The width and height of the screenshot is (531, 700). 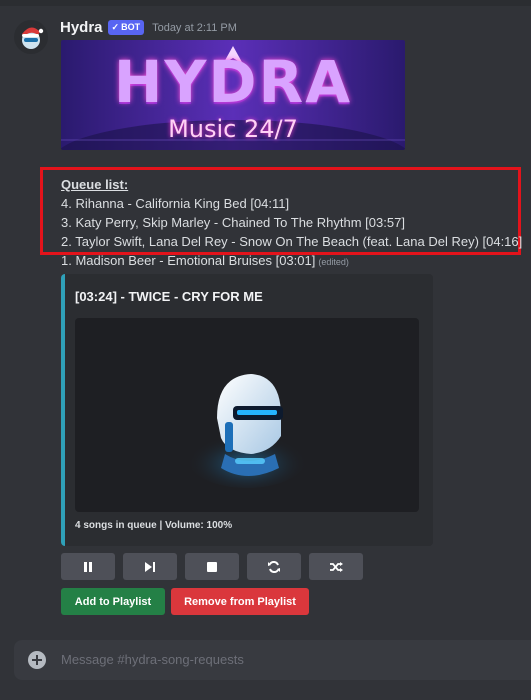 I want to click on avatar, so click(x=31, y=37).